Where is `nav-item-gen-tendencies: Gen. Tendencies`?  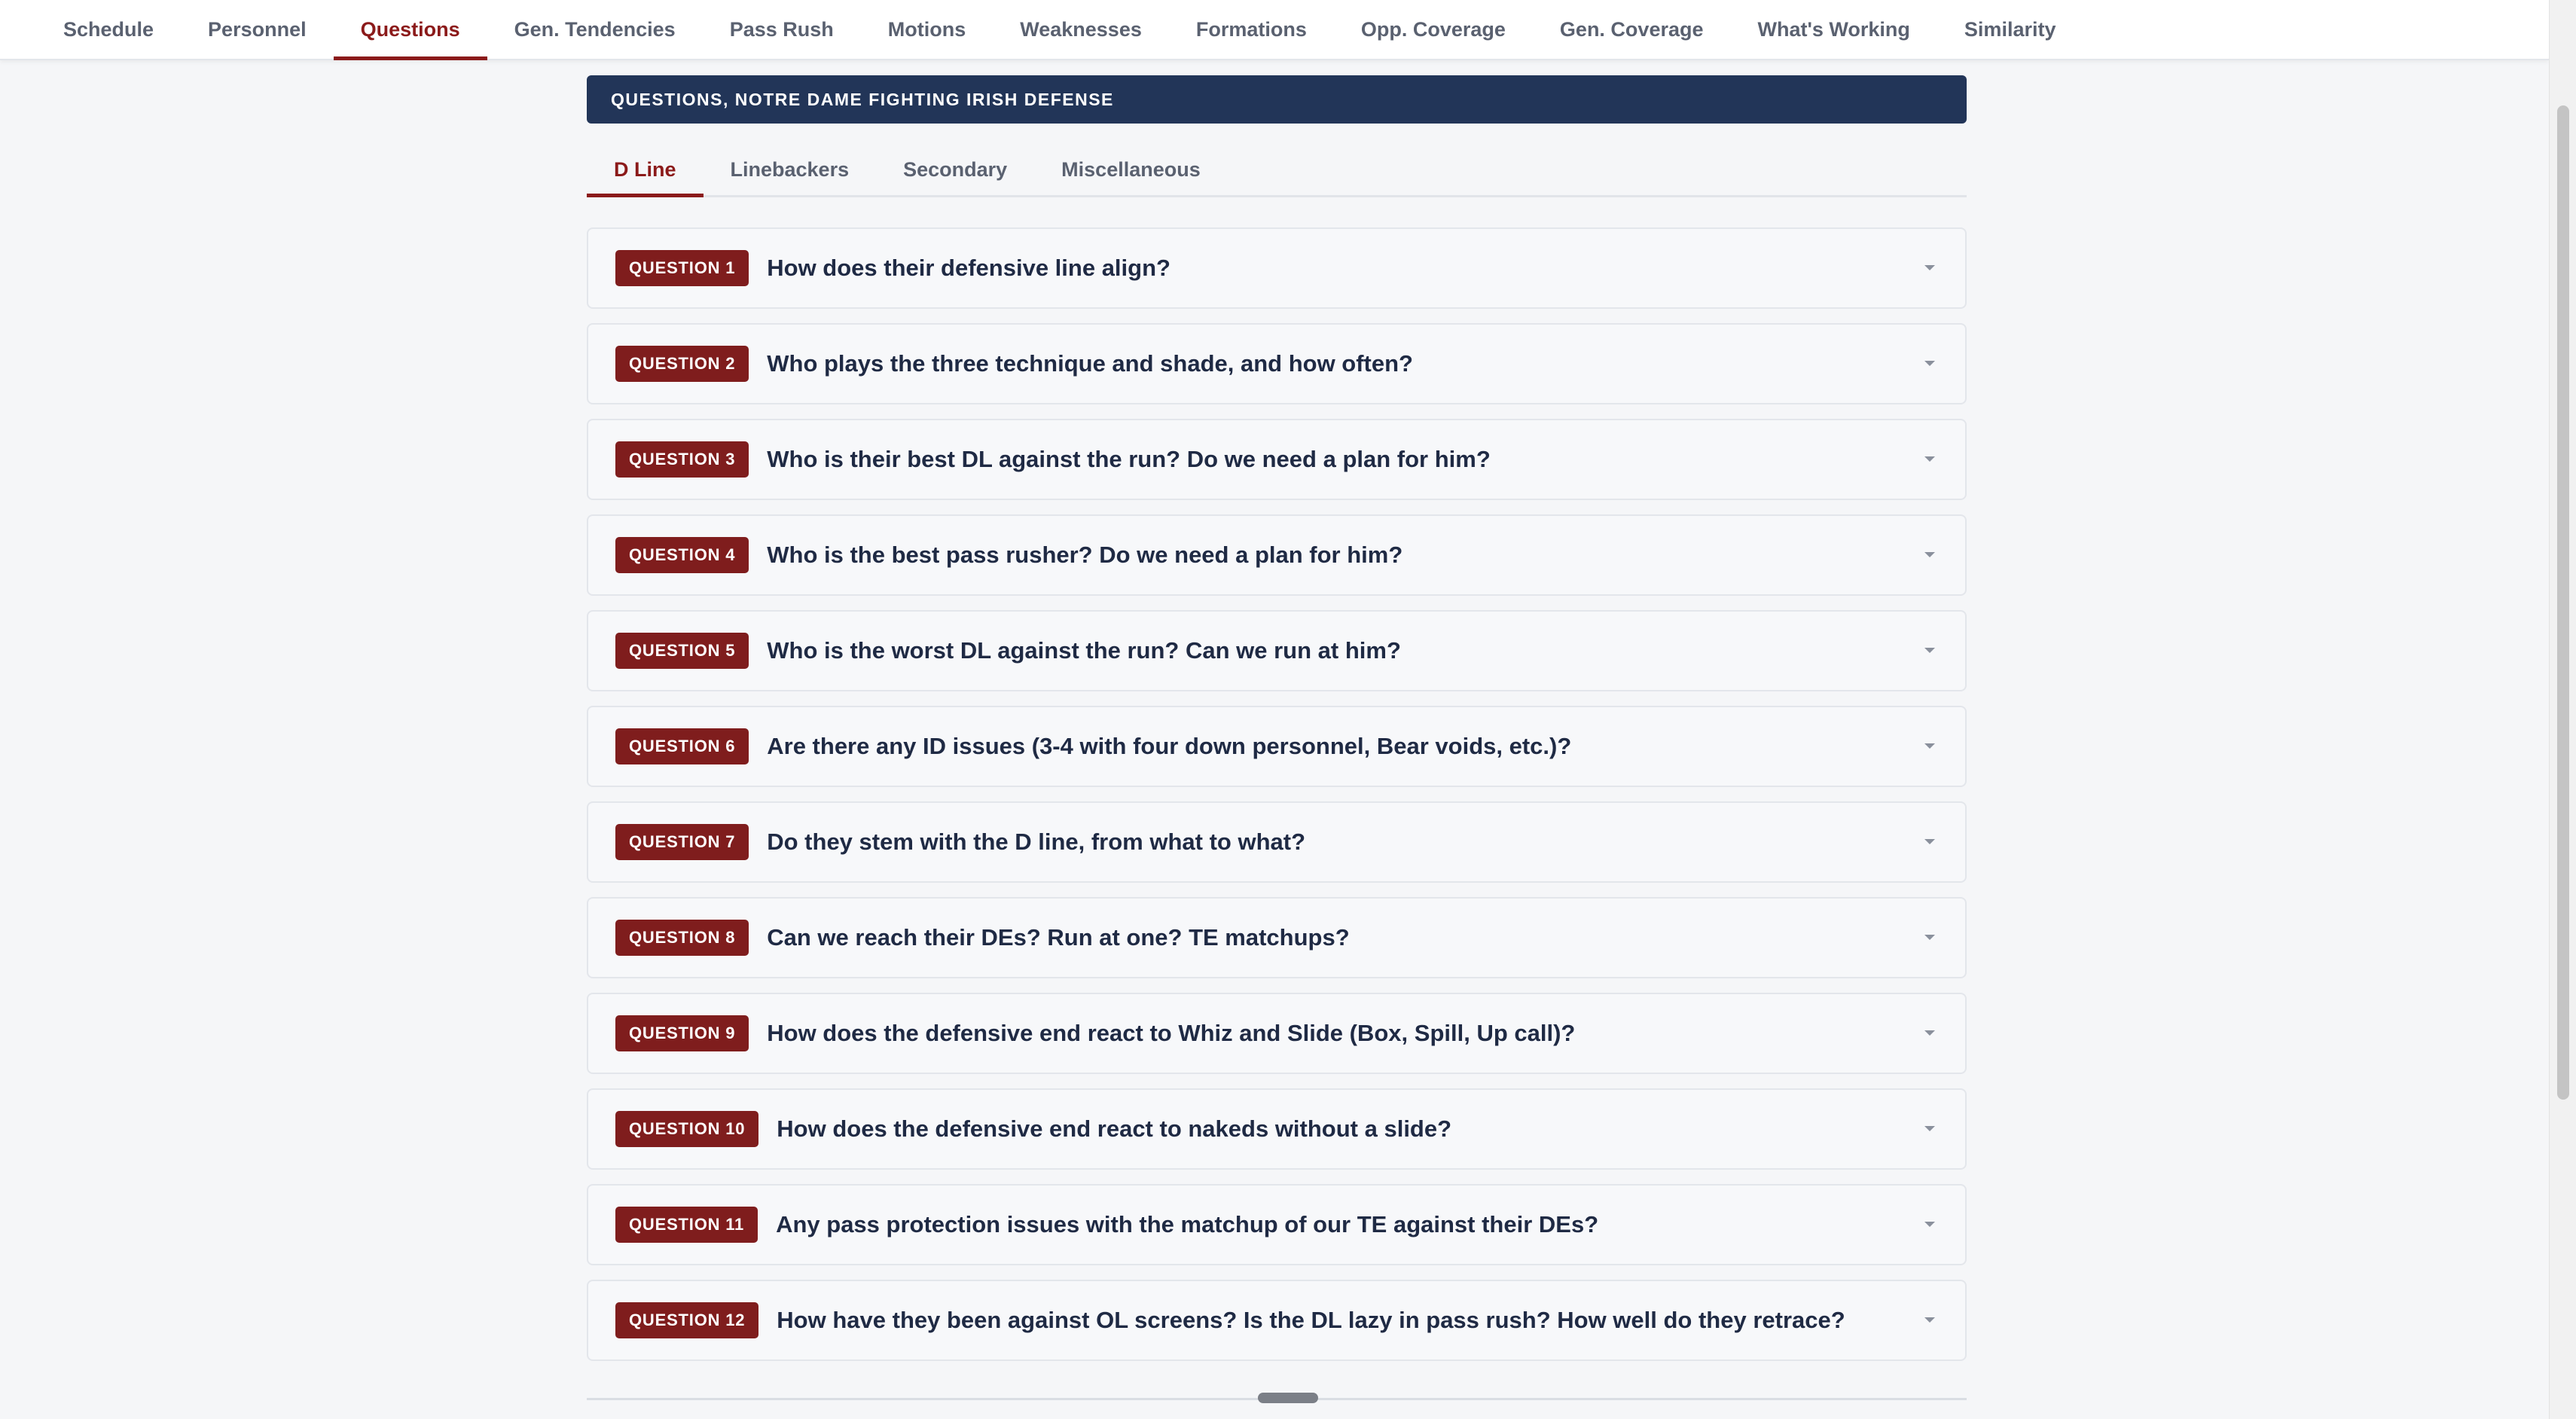
nav-item-gen-tendencies: Gen. Tendencies is located at coordinates (595, 29).